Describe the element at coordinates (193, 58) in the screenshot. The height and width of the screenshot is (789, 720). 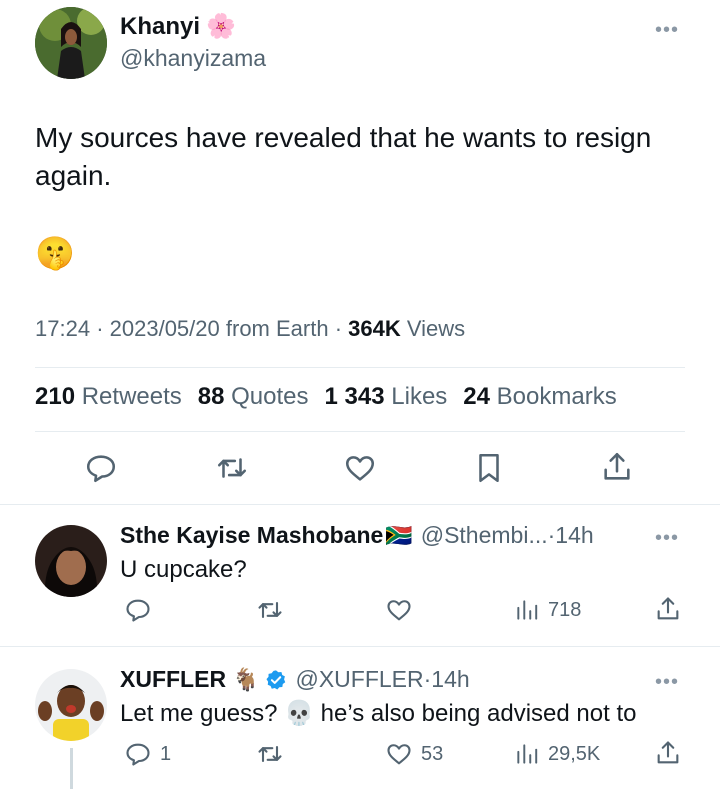
I see `author-handle: @khanyizama` at that location.